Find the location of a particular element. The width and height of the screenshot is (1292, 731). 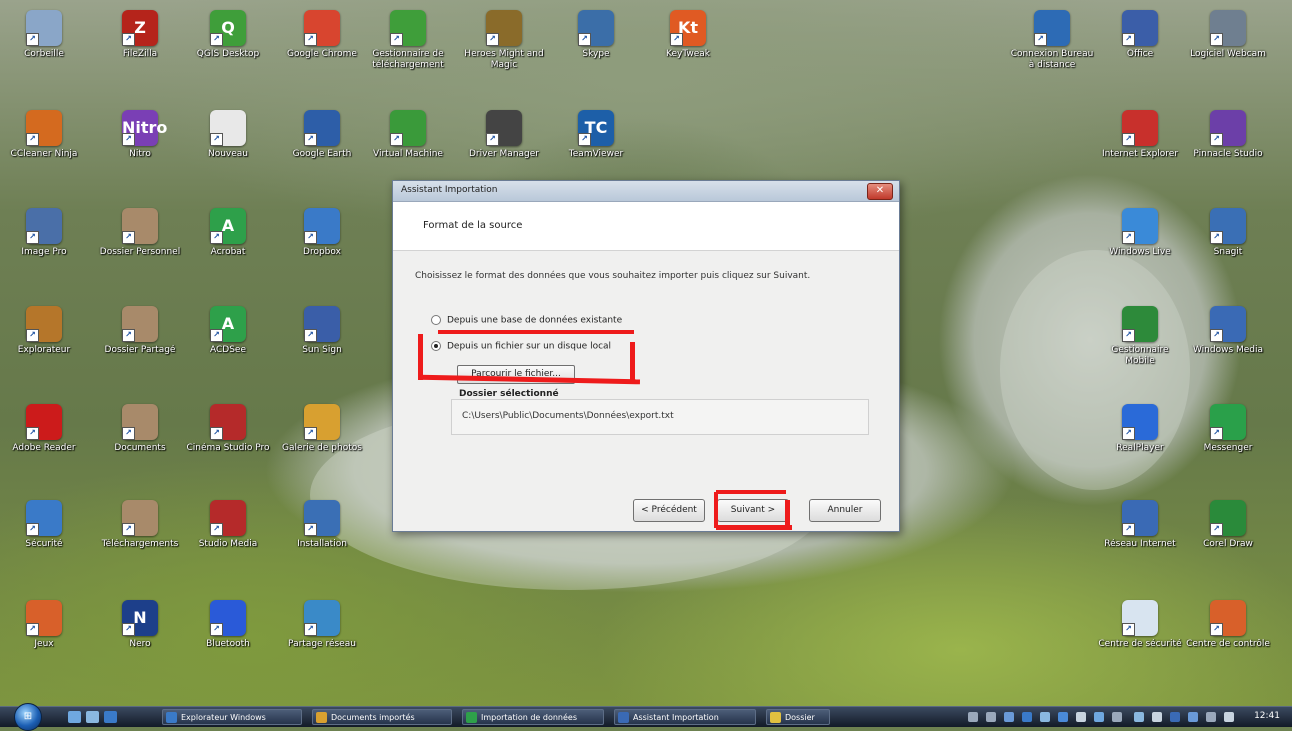

browser-icon is located at coordinates (110, 717).